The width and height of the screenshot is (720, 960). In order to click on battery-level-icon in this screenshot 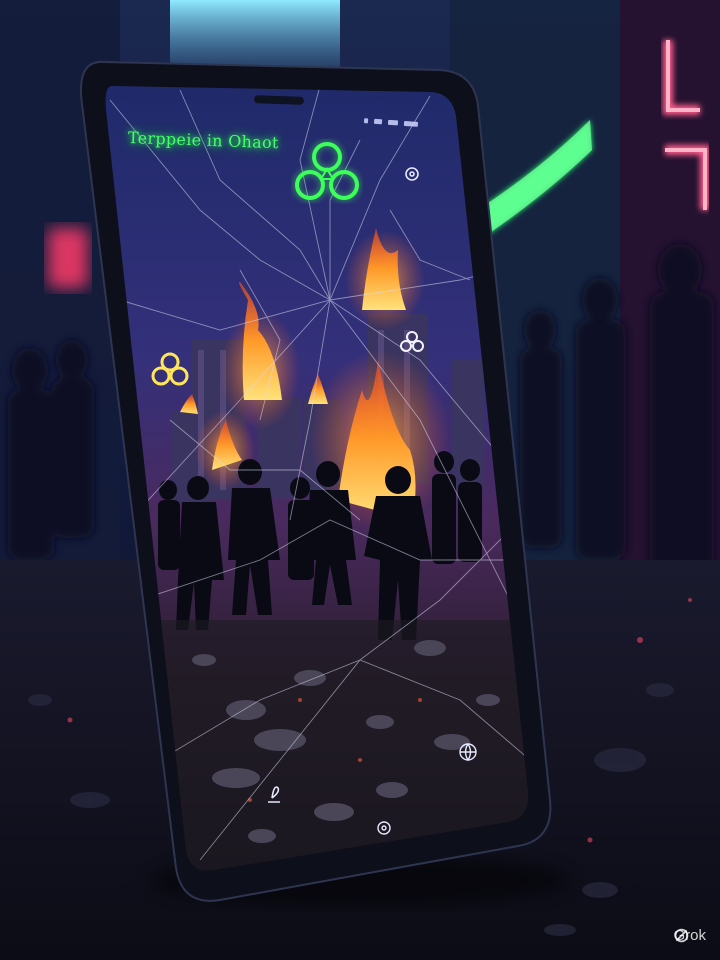, I will do `click(411, 123)`.